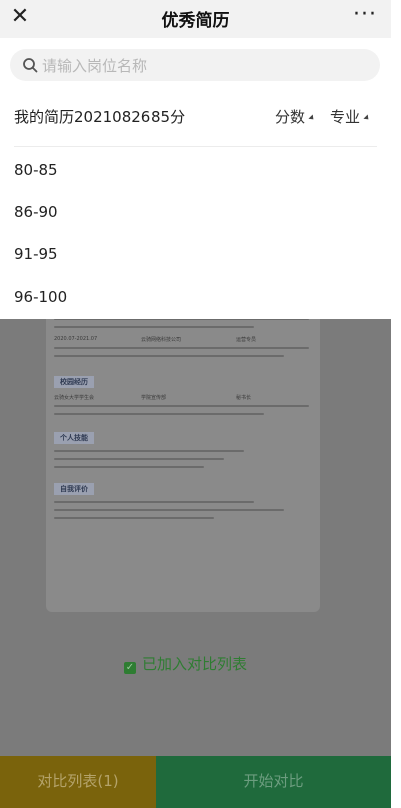 The image size is (401, 808). I want to click on score-range-option: 91-95, so click(36, 254).